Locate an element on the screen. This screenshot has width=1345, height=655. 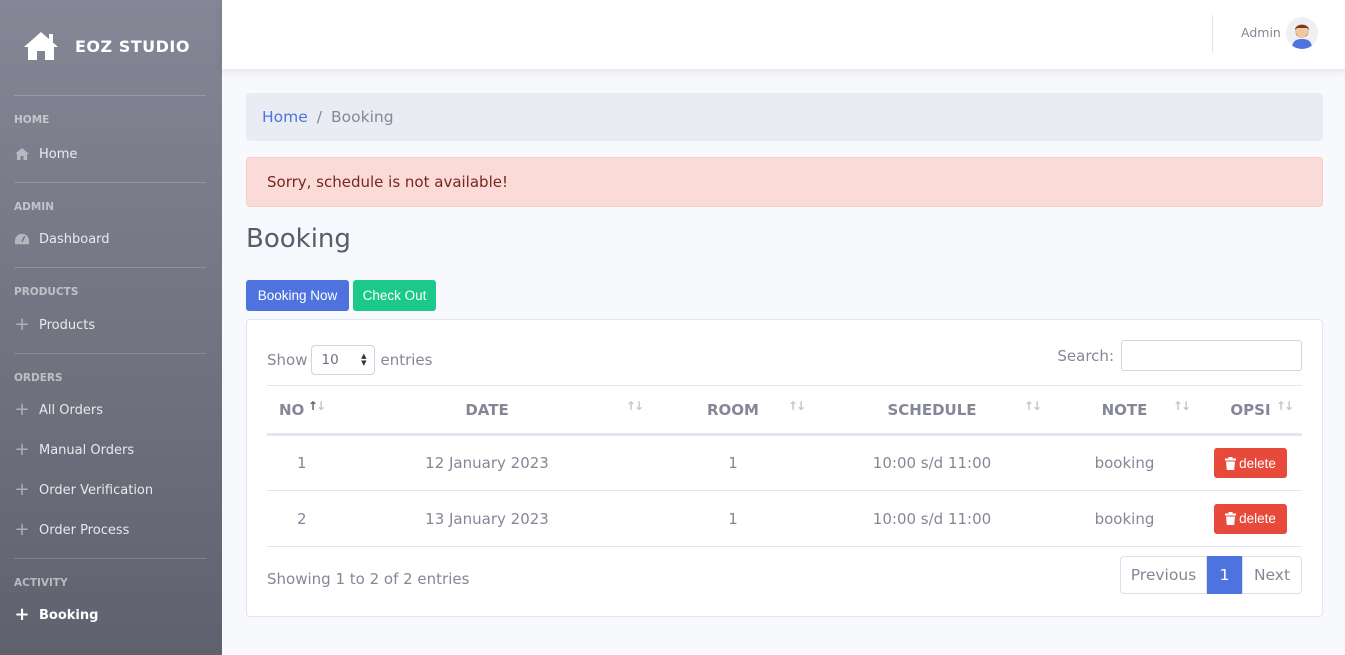
sidebar-item-label: Products is located at coordinates (67, 325).